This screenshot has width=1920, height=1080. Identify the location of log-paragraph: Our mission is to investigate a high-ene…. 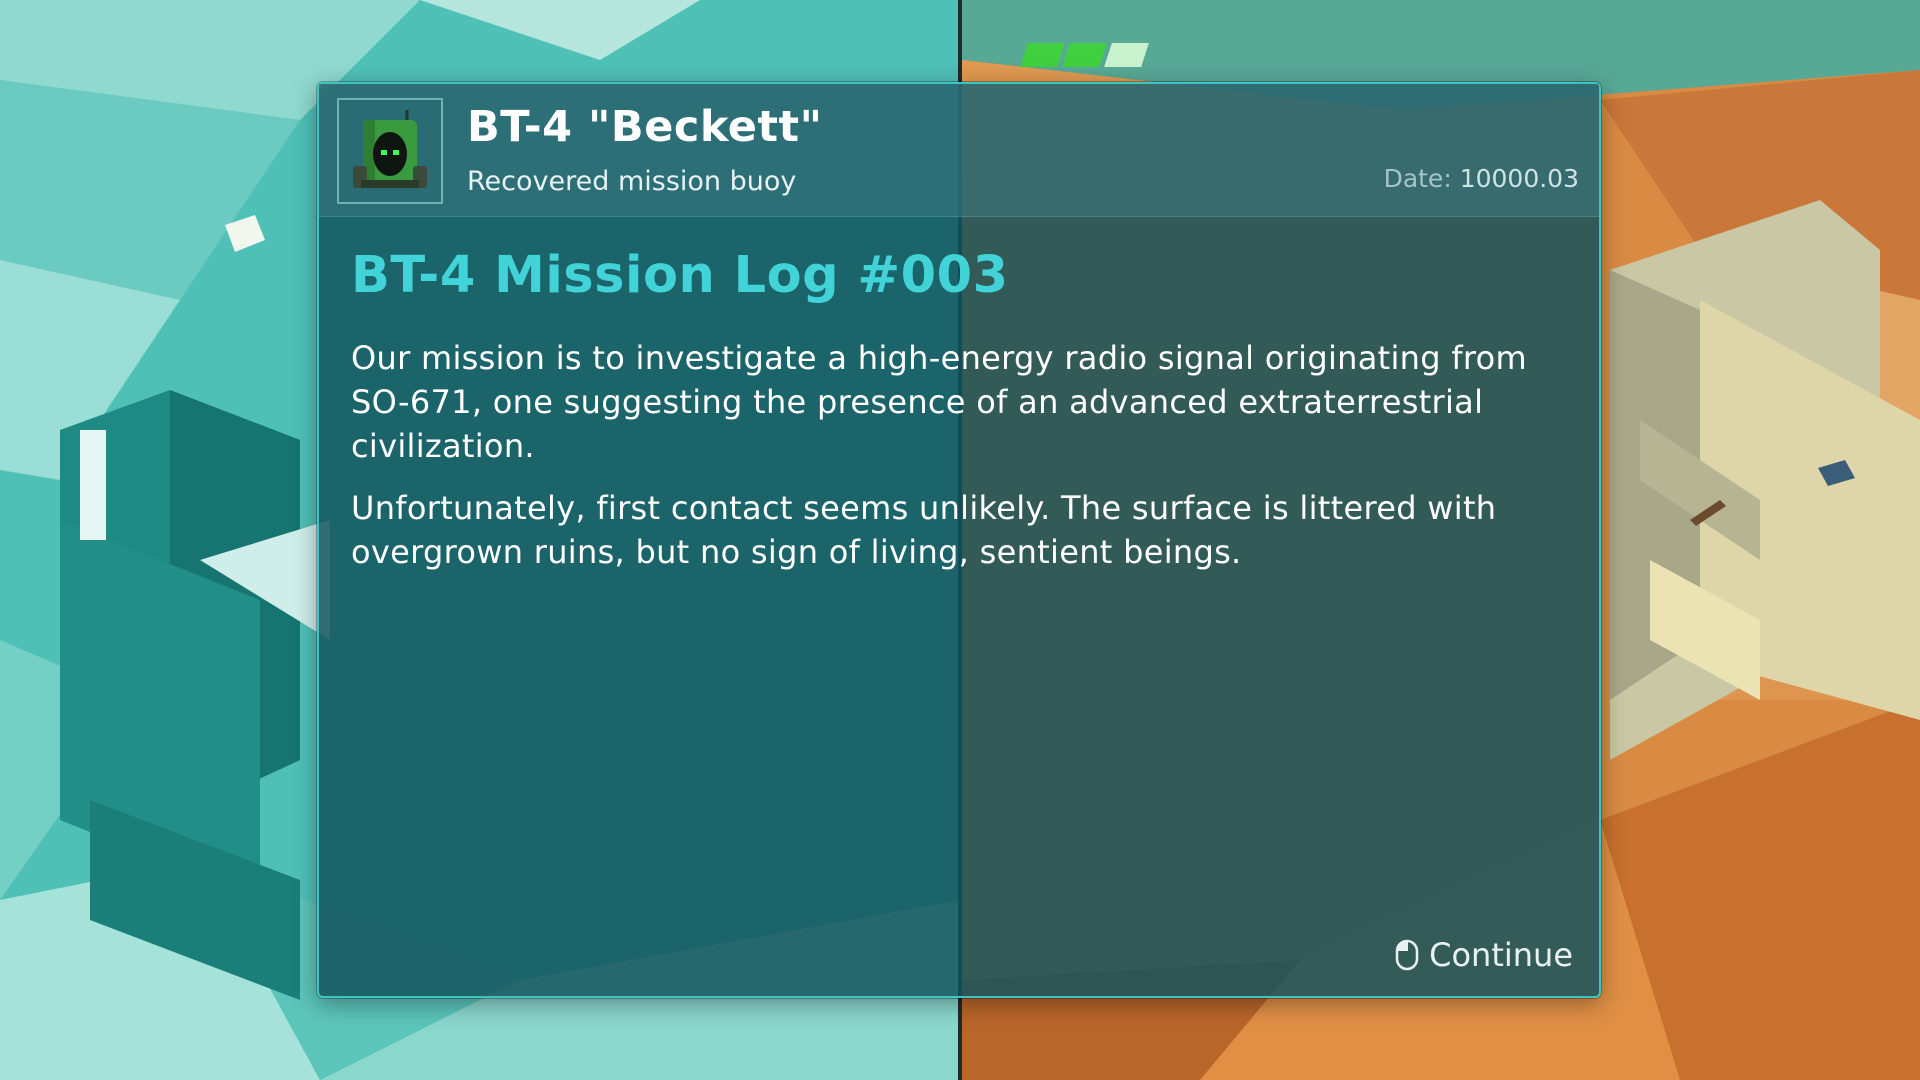
(939, 402).